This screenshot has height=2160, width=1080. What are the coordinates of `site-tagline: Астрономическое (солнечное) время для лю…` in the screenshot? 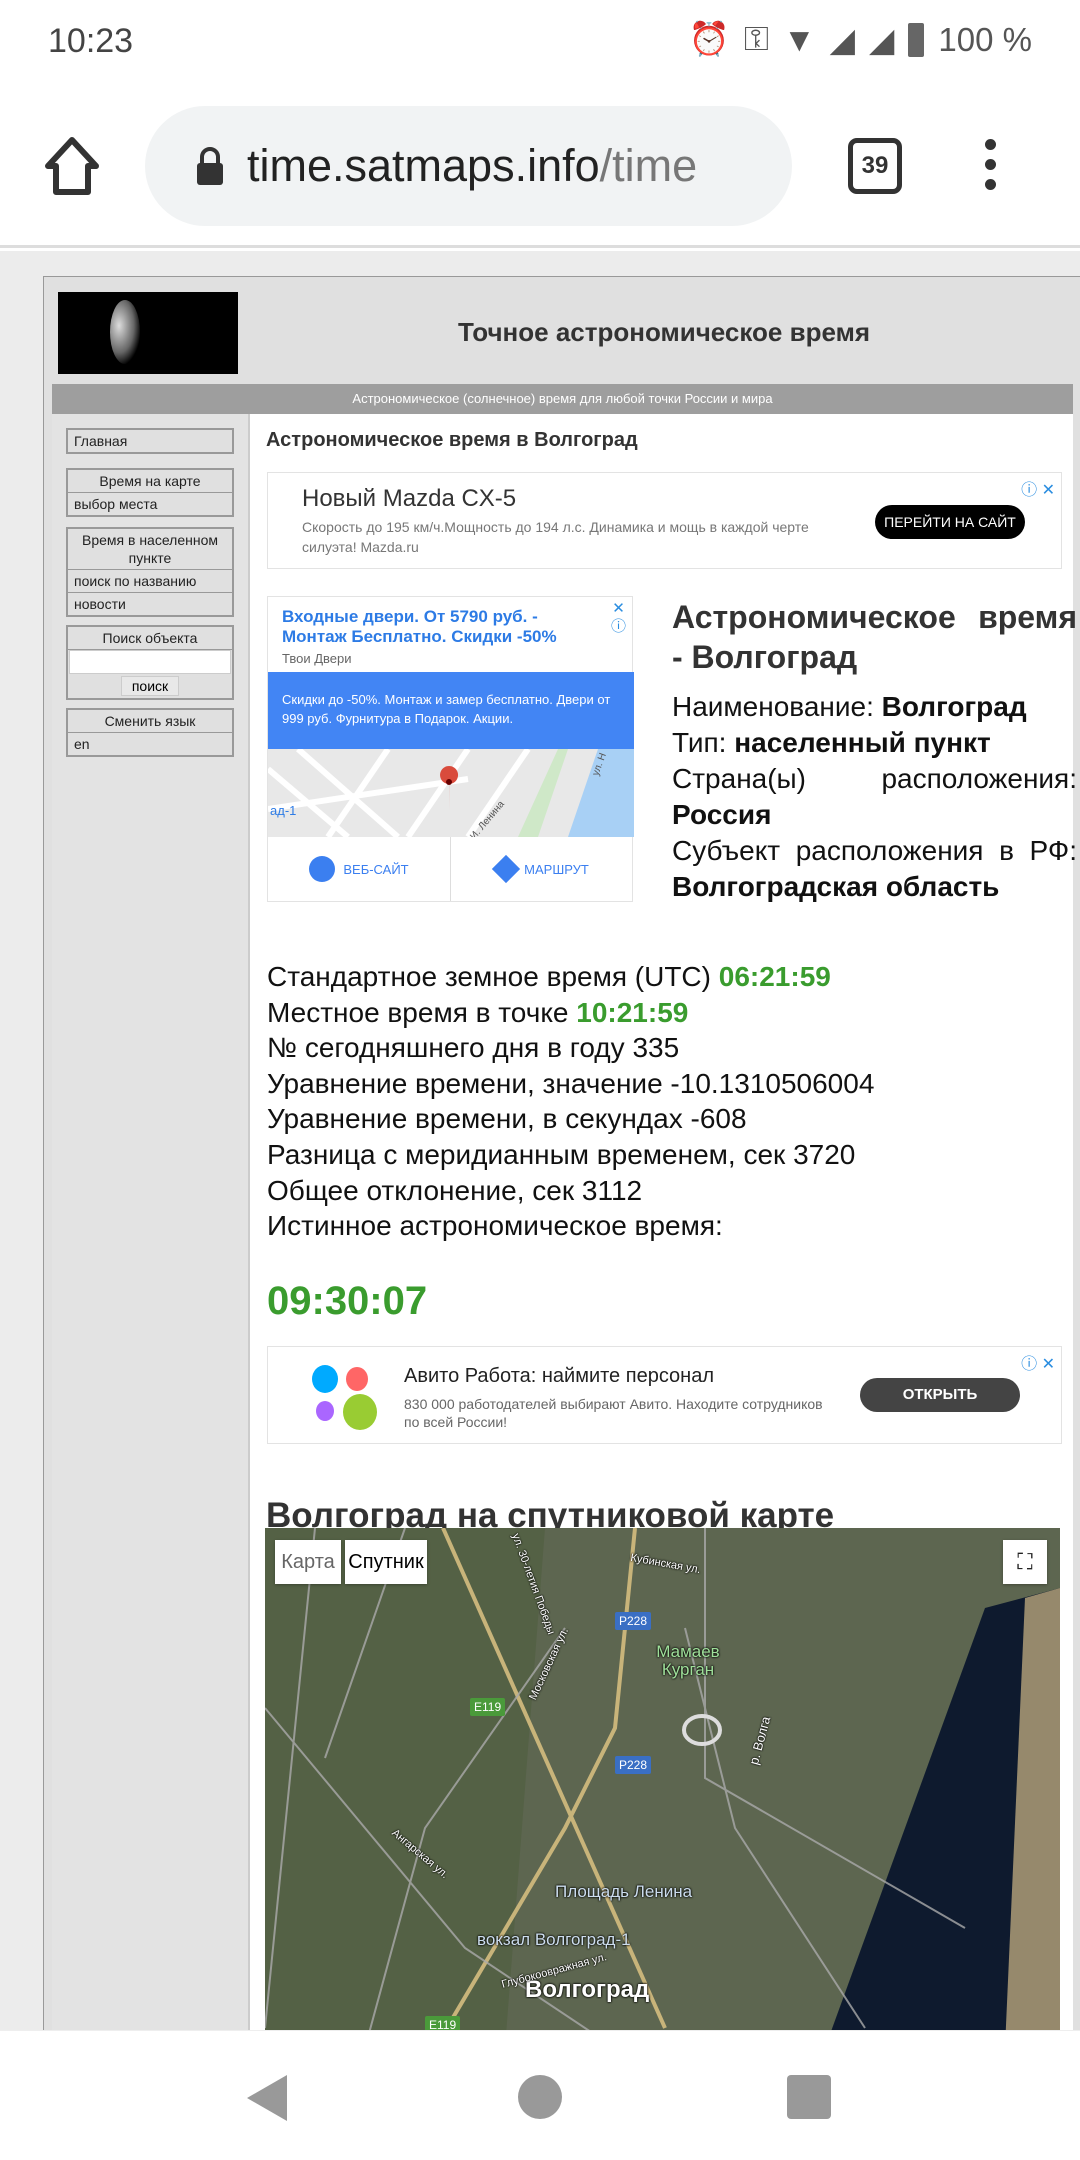 It's located at (562, 399).